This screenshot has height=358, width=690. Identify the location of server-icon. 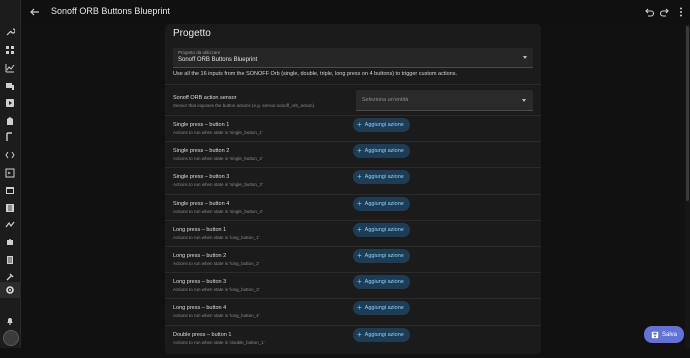
(10, 260).